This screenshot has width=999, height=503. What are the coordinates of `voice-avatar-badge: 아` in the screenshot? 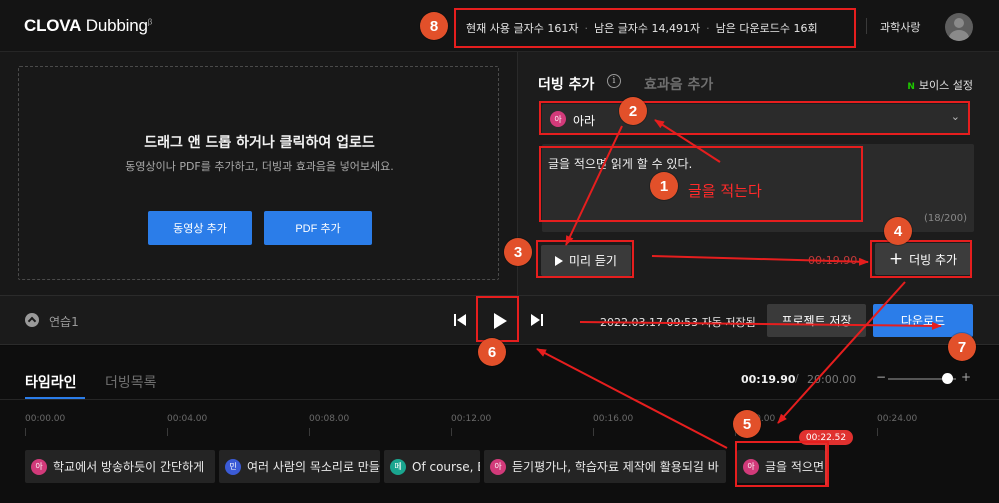 It's located at (558, 119).